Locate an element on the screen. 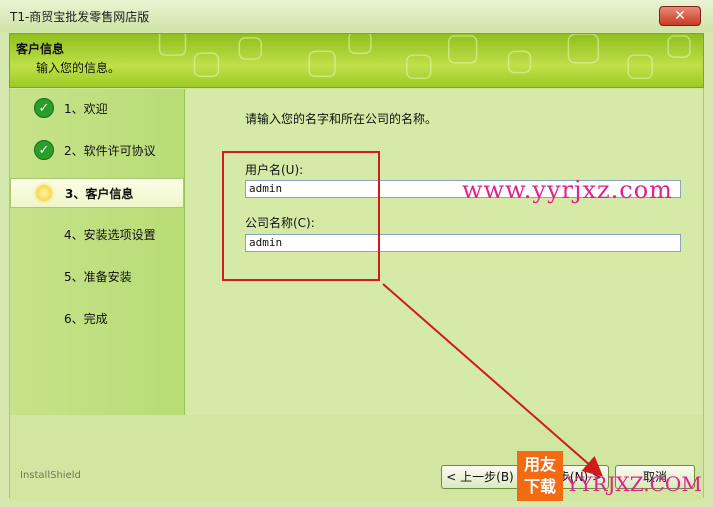 The image size is (713, 507). step-label: 4、安装选项设置 is located at coordinates (110, 235).